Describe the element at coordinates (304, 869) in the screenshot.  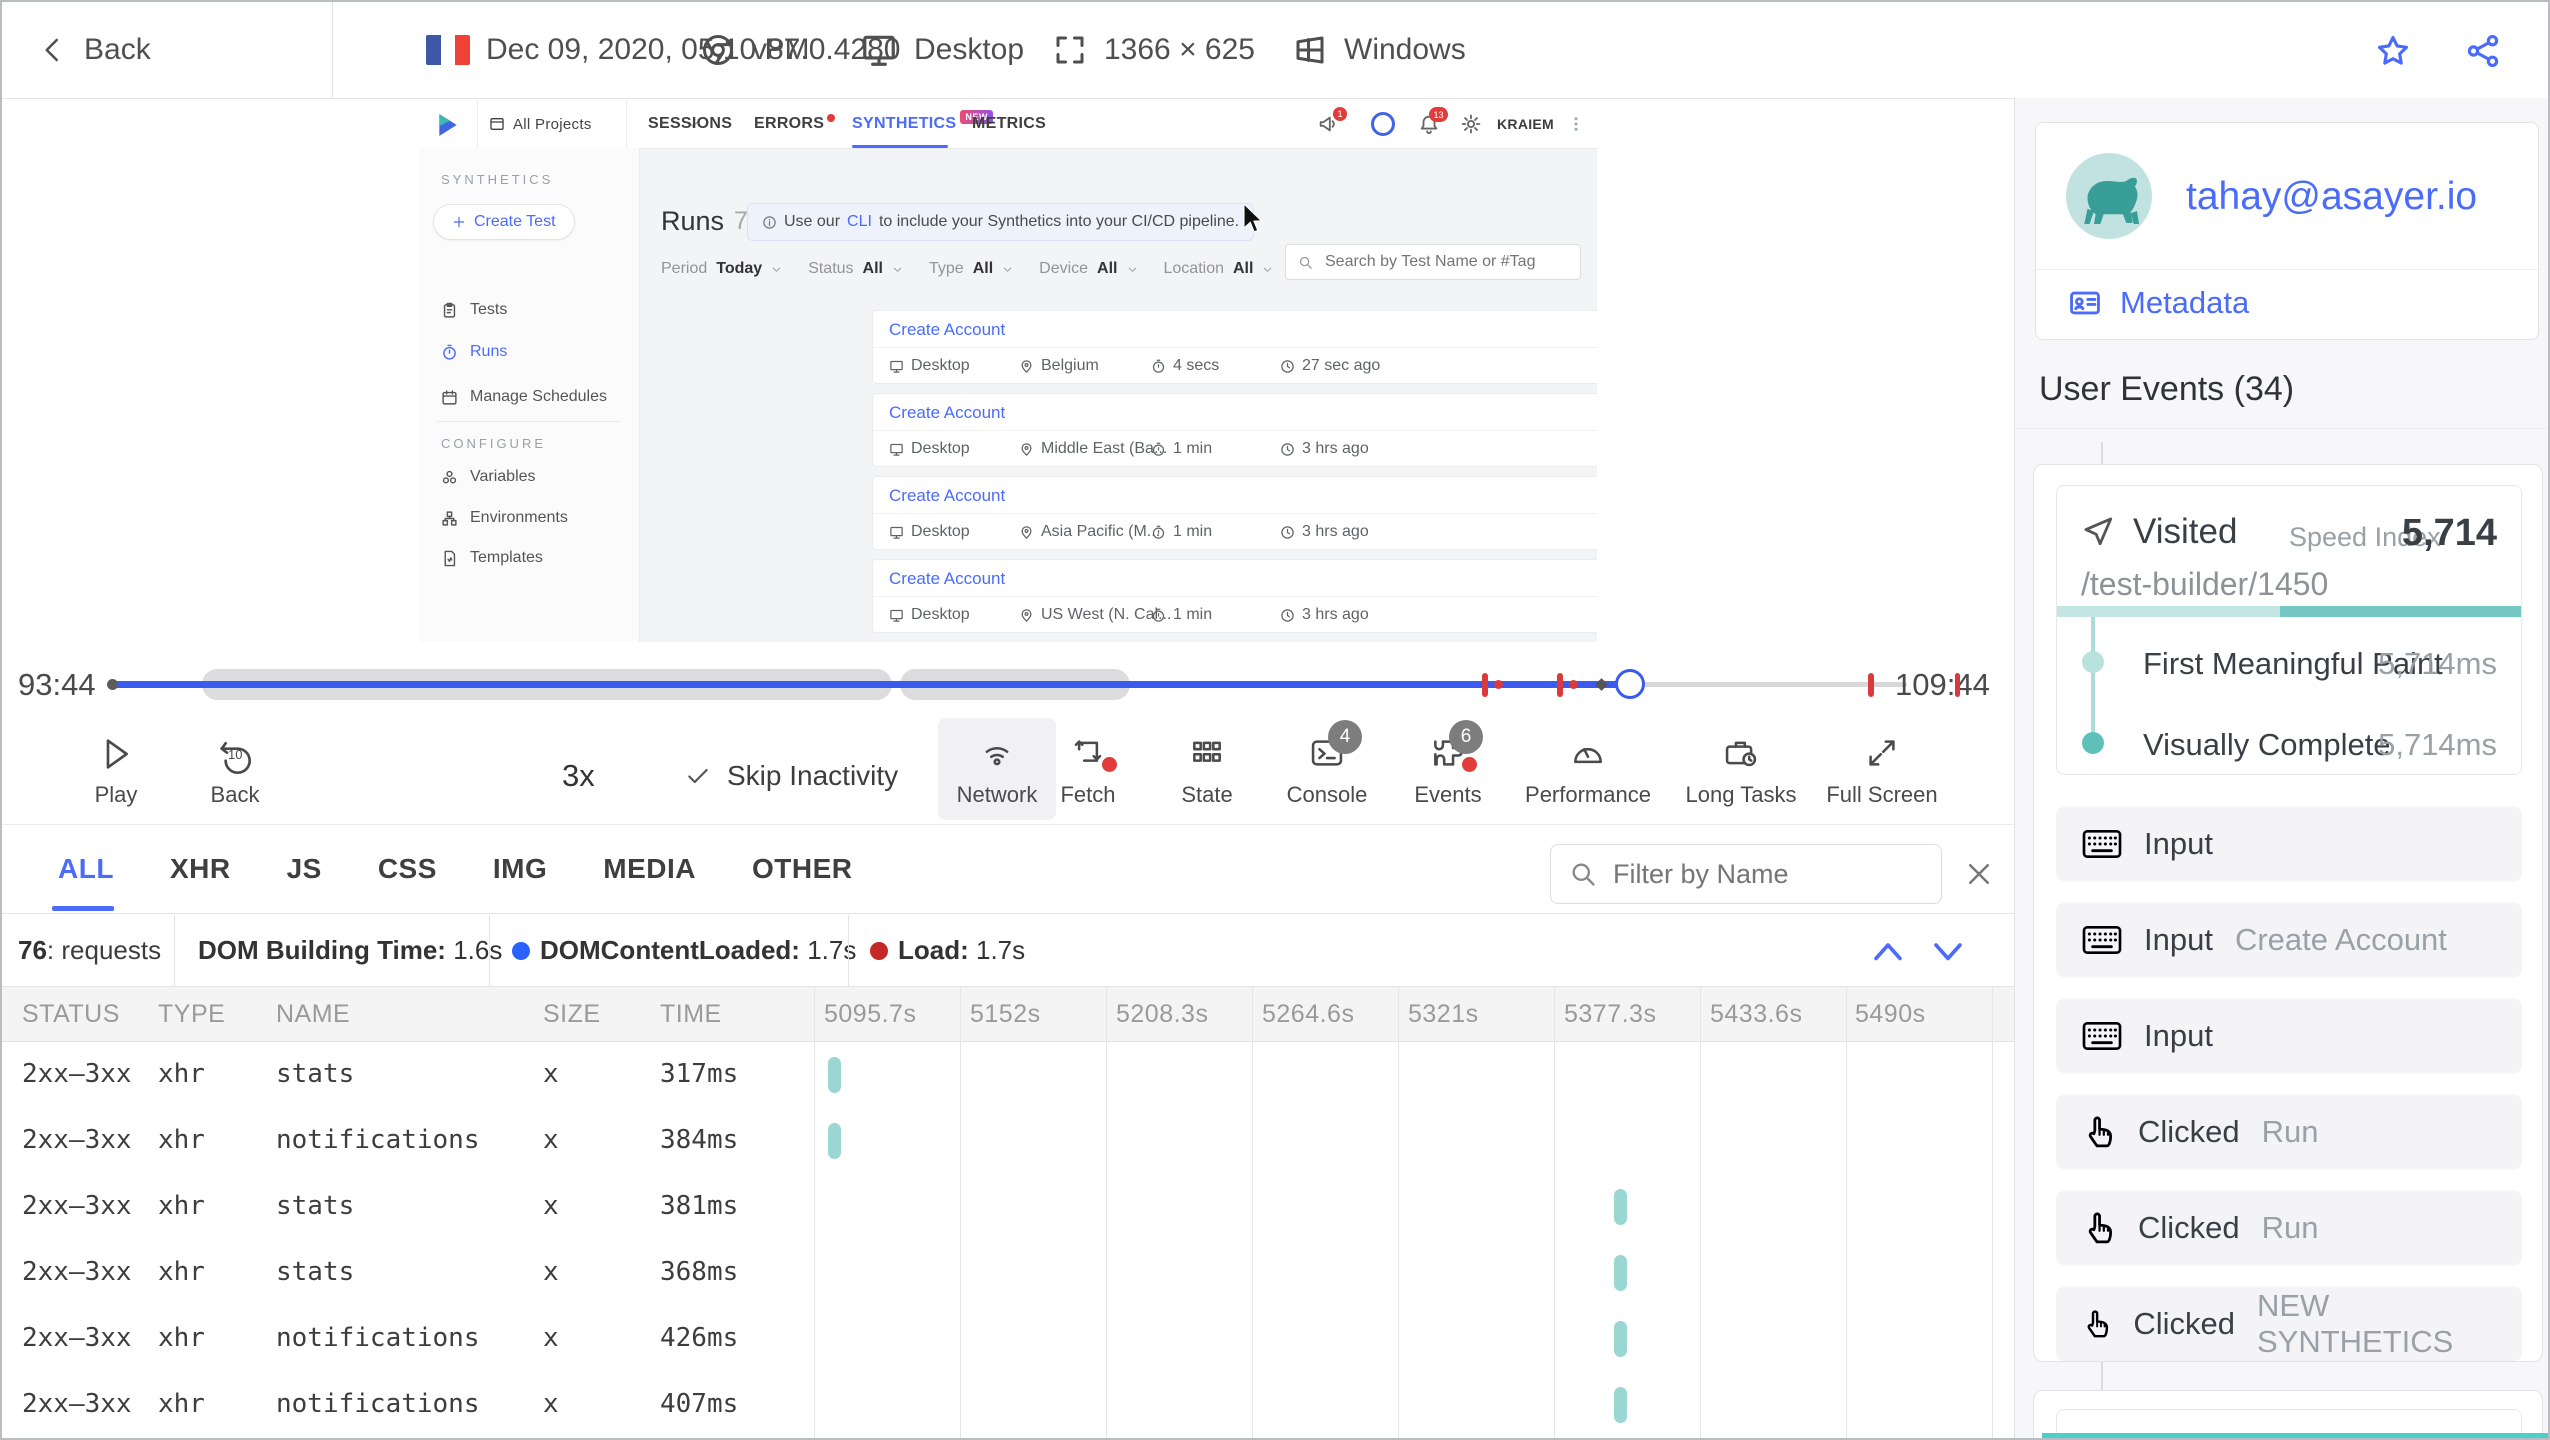
I see `tab-js: JS` at that location.